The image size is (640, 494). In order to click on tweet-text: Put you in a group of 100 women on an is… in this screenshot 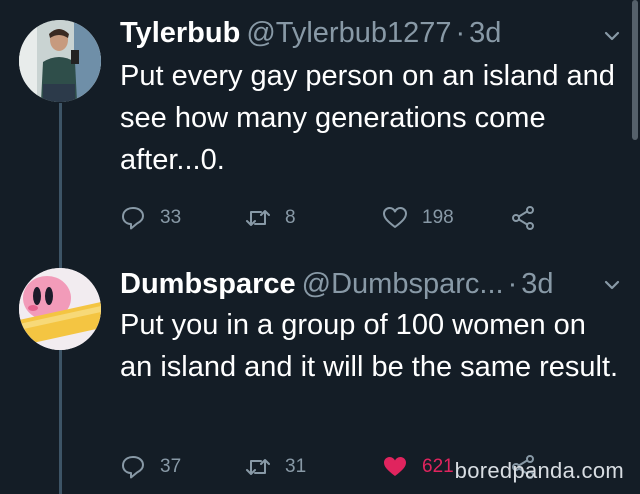, I will do `click(369, 346)`.